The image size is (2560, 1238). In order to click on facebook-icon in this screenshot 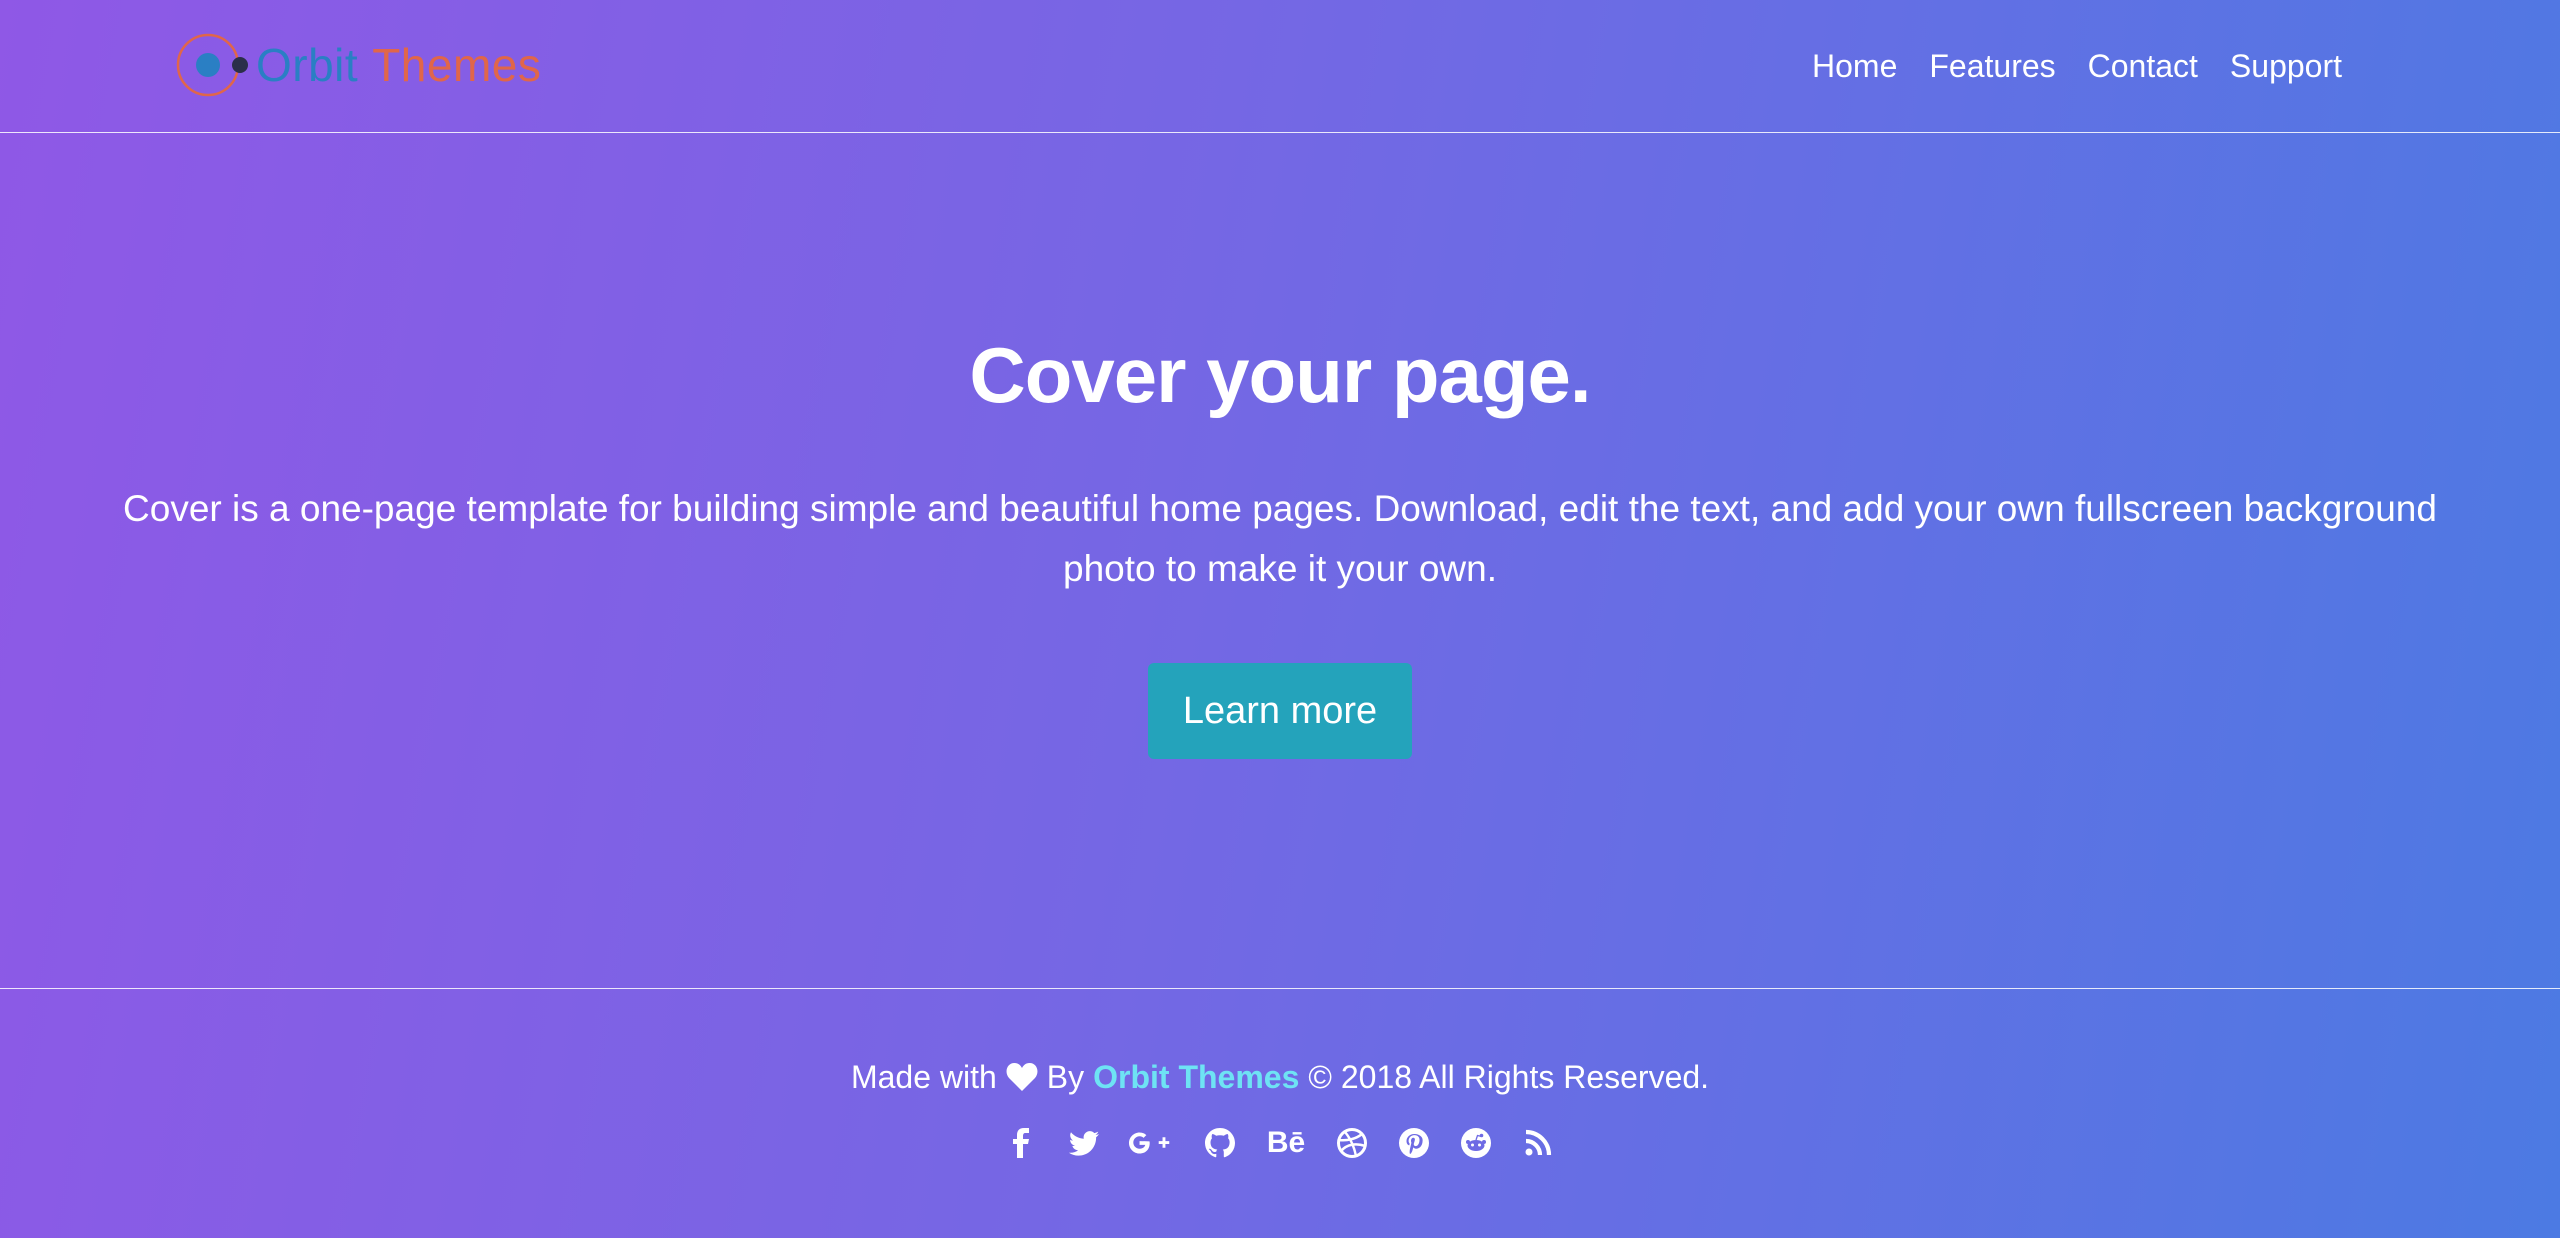, I will do `click(1022, 1143)`.